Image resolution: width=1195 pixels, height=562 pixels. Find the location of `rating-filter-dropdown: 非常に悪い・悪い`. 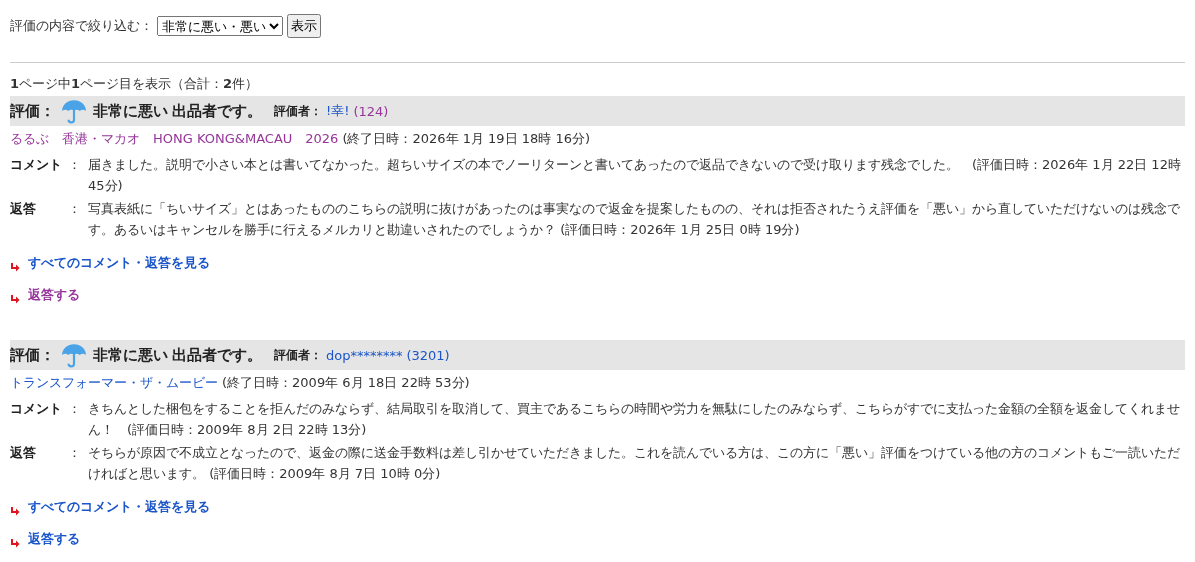

rating-filter-dropdown: 非常に悪い・悪い is located at coordinates (220, 26).